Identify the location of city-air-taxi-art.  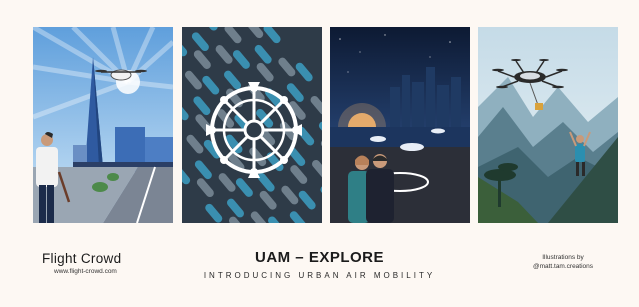
(103, 125).